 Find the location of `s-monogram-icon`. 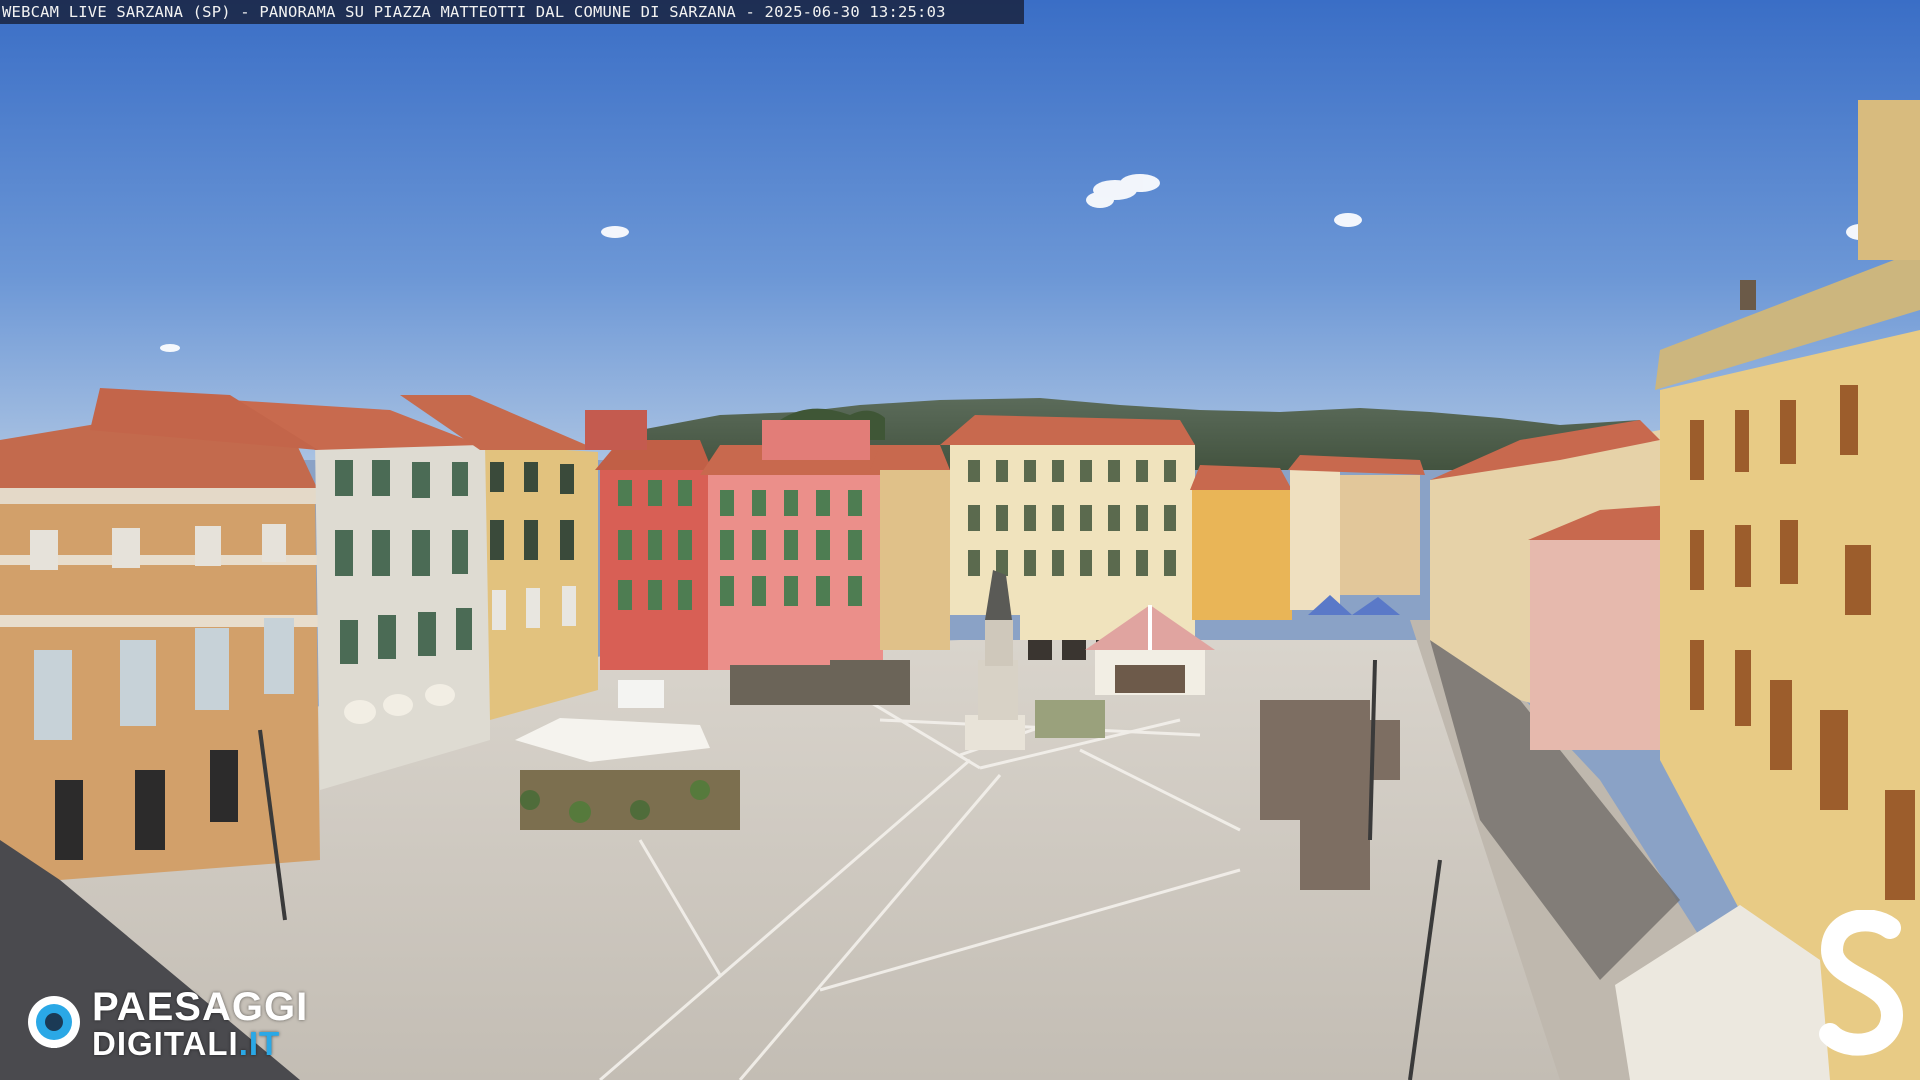

s-monogram-icon is located at coordinates (1861, 983).